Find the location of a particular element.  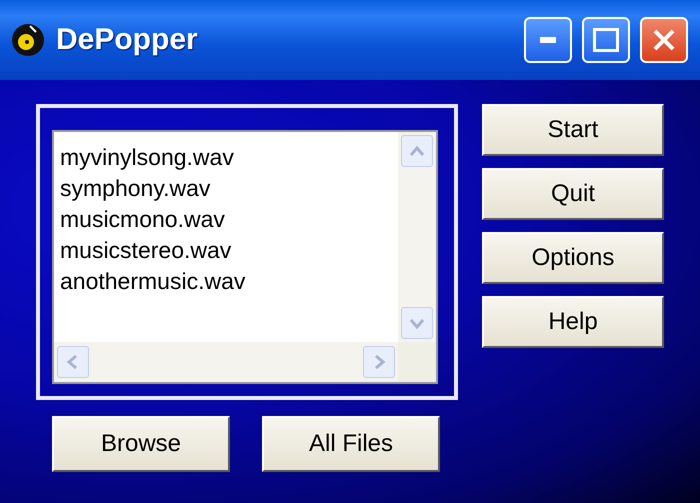

scroll-left-icon is located at coordinates (73, 362).